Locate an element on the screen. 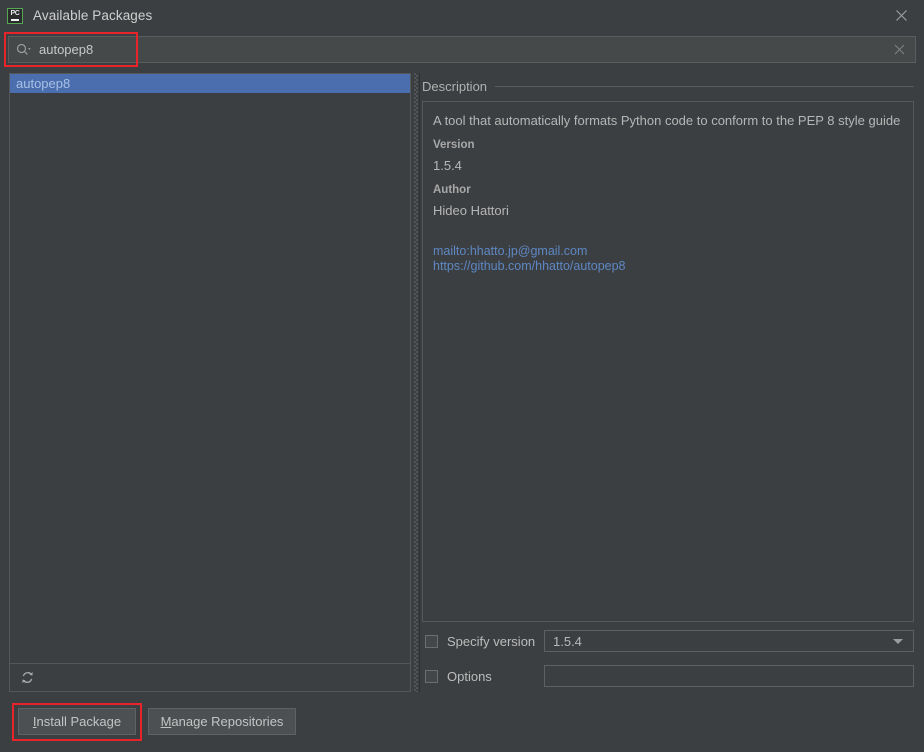 This screenshot has height=752, width=924. search-input-value: autopep8 is located at coordinates (66, 49).